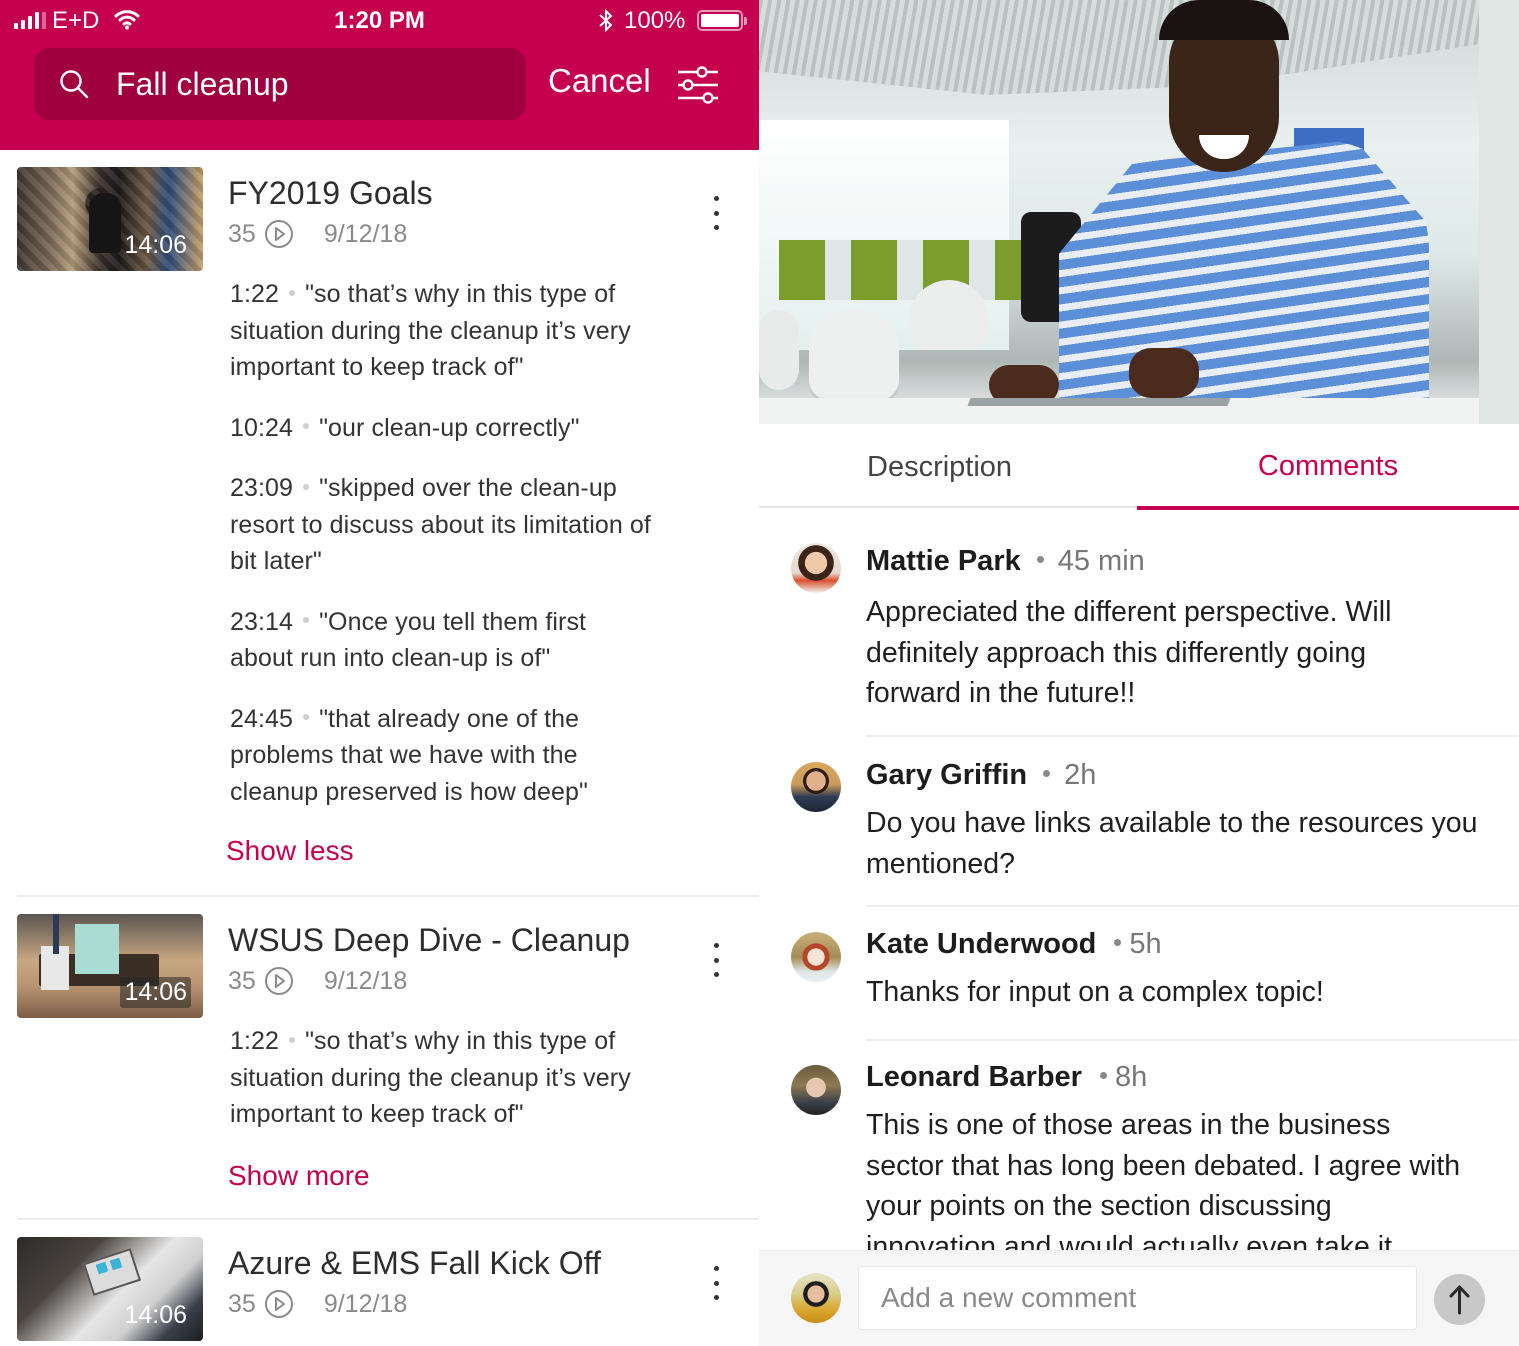 This screenshot has width=1519, height=1346. Describe the element at coordinates (74, 84) in the screenshot. I see `search-icon` at that location.